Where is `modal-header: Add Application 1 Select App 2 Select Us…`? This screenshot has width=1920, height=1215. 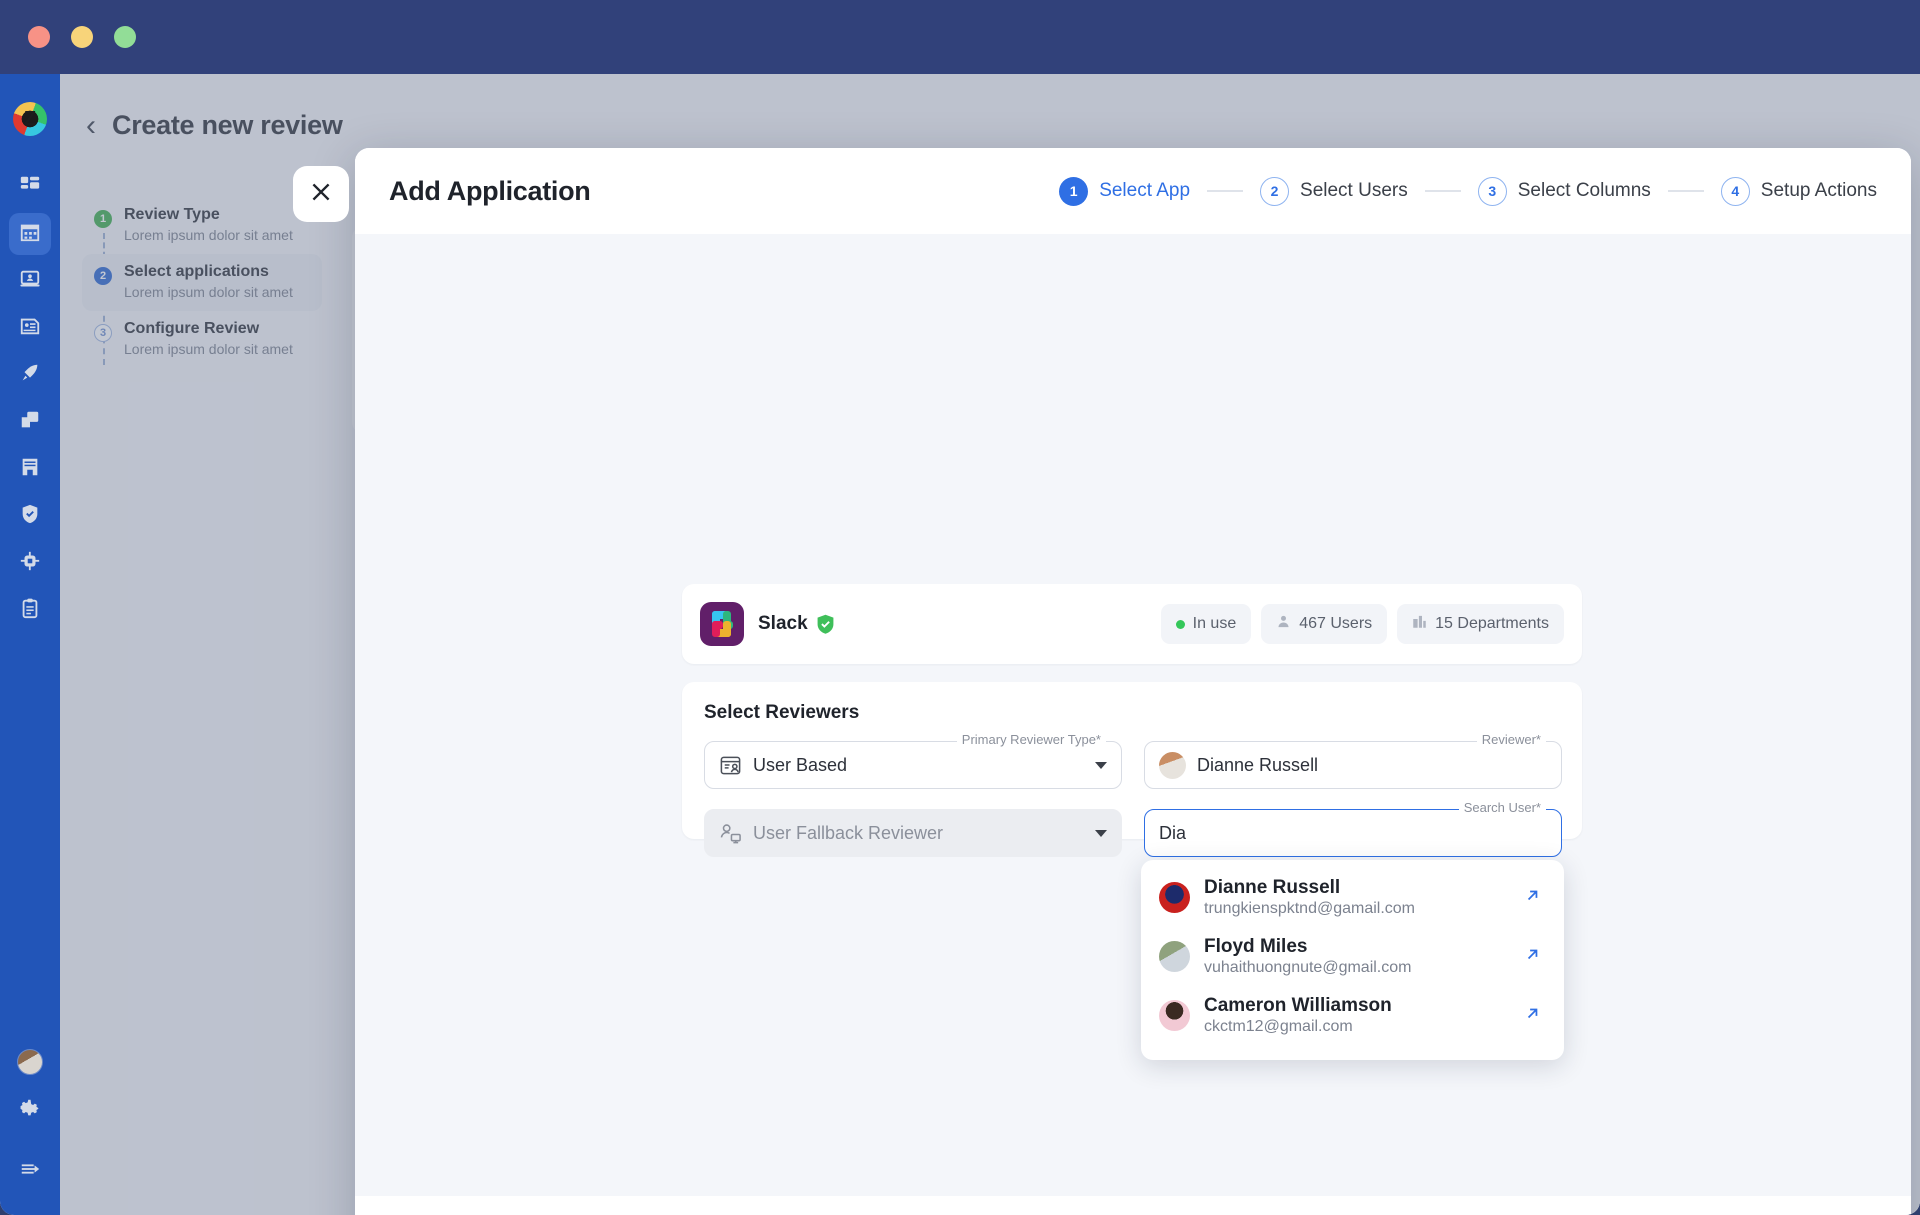 modal-header: Add Application 1 Select App 2 Select Us… is located at coordinates (1133, 191).